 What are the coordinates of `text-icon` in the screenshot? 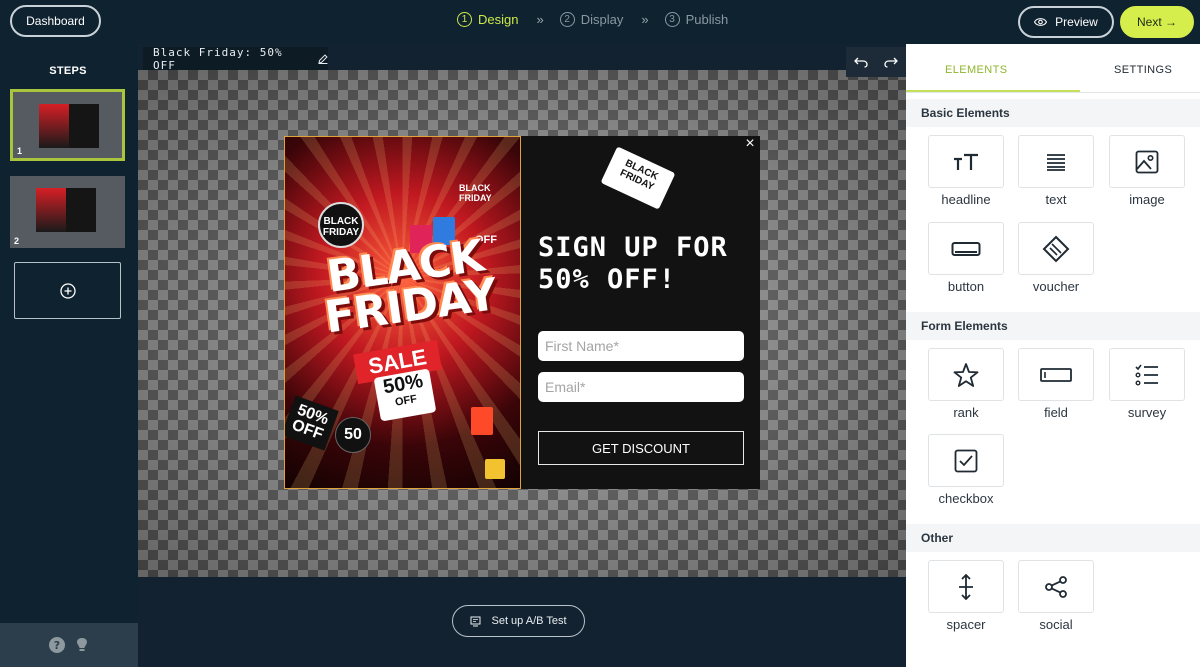 It's located at (1056, 162).